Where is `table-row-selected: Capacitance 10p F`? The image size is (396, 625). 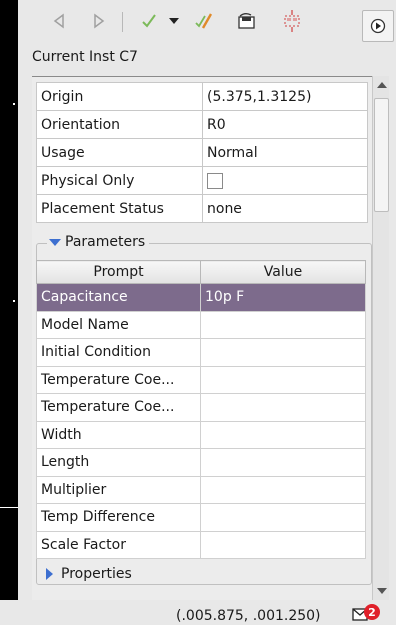
table-row-selected: Capacitance 10p F is located at coordinates (201, 297).